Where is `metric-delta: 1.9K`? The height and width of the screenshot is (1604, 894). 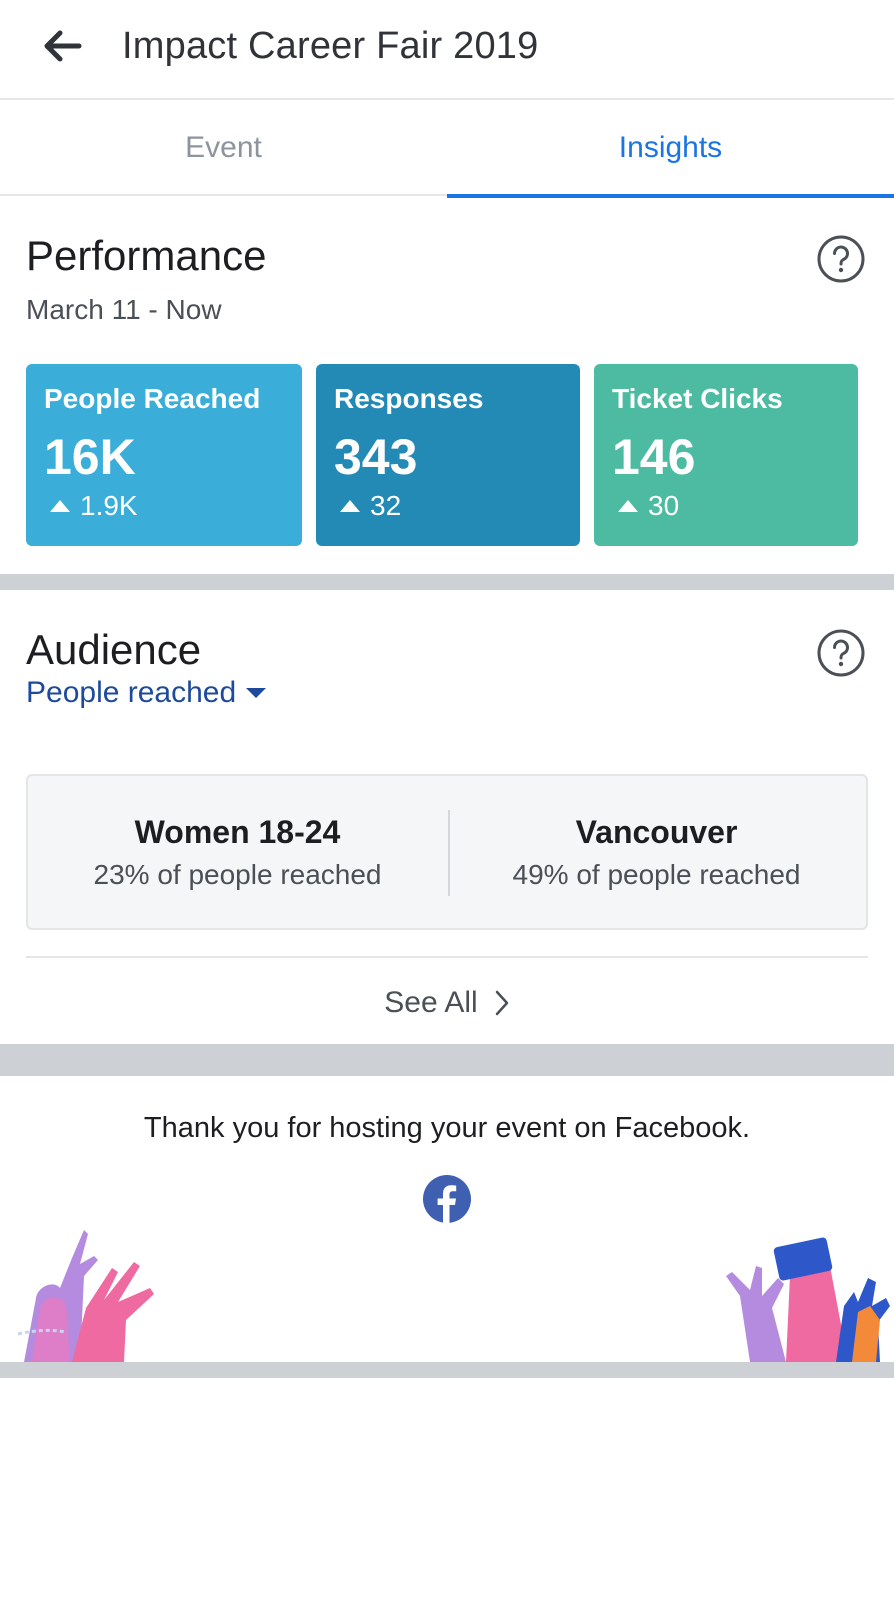
metric-delta: 1.9K is located at coordinates (164, 506).